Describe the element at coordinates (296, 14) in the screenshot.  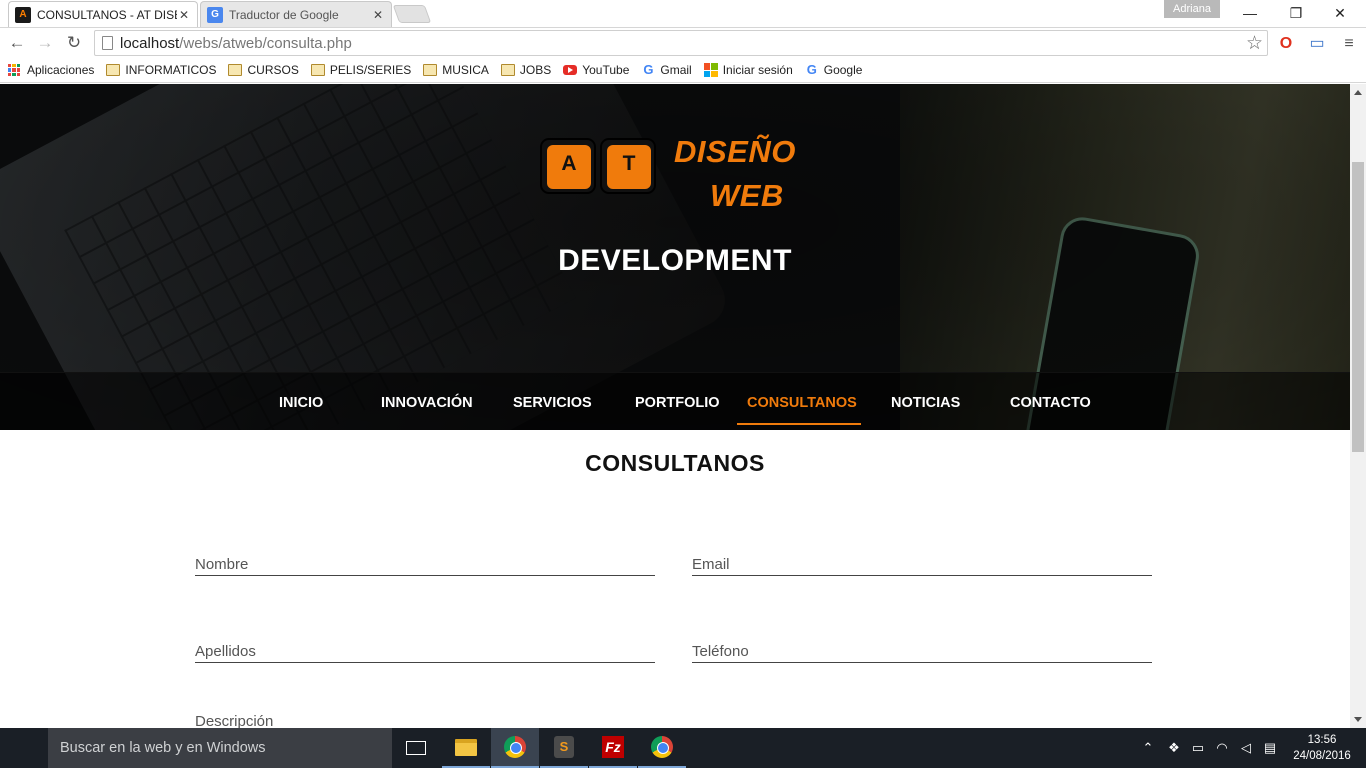
I see `tab-google-translate: G Traductor de Google ✕` at that location.